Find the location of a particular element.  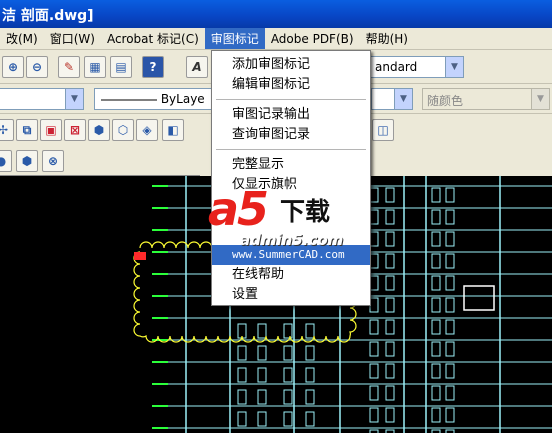

menu-item-full-display: 完整显示 is located at coordinates (291, 165).